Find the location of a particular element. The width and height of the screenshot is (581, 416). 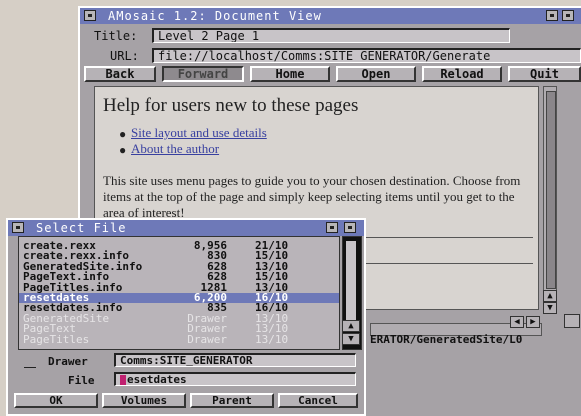

requester-title-bar: Select File is located at coordinates (186, 228).